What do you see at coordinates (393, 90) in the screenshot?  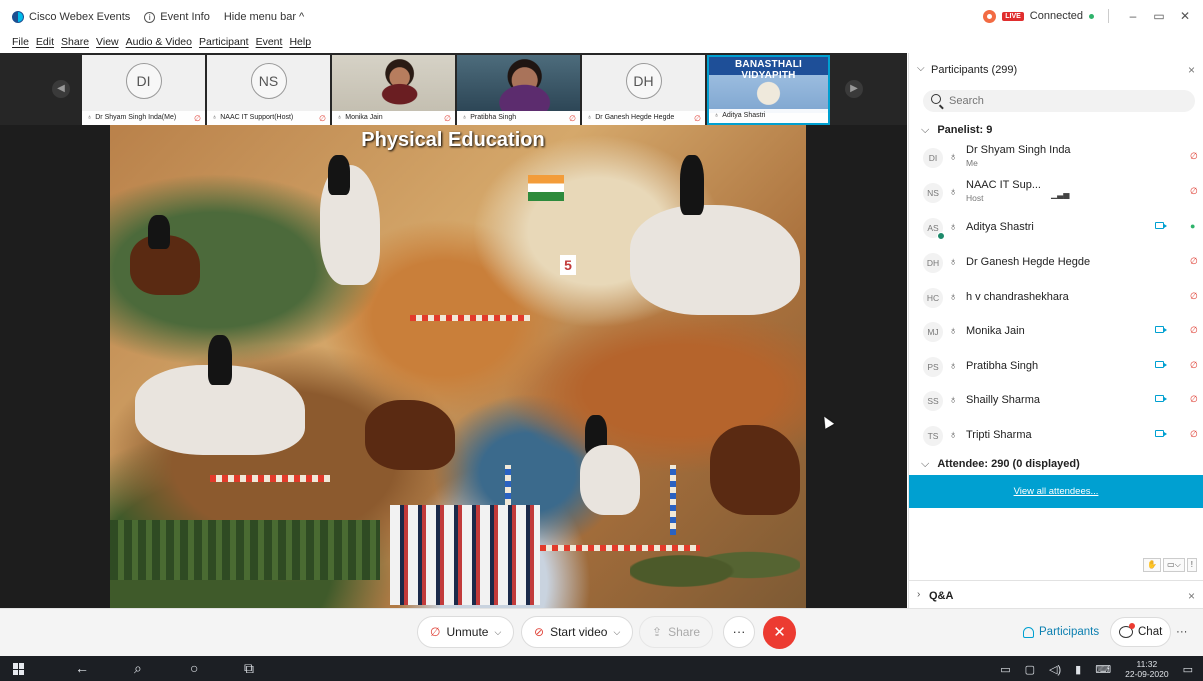 I see `thumbnail-monika: ♁ Monika Jain ∅` at bounding box center [393, 90].